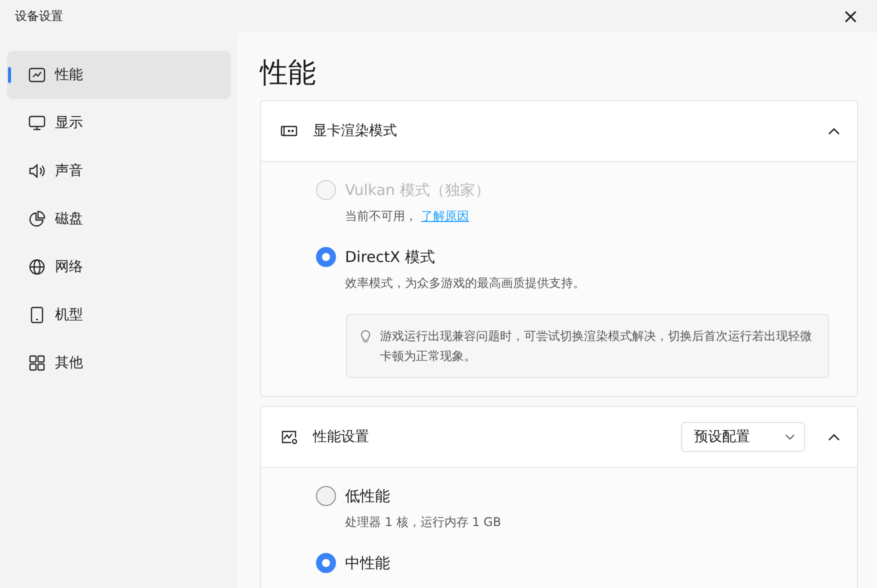 Image resolution: width=877 pixels, height=588 pixels. I want to click on close-button: ×, so click(850, 16).